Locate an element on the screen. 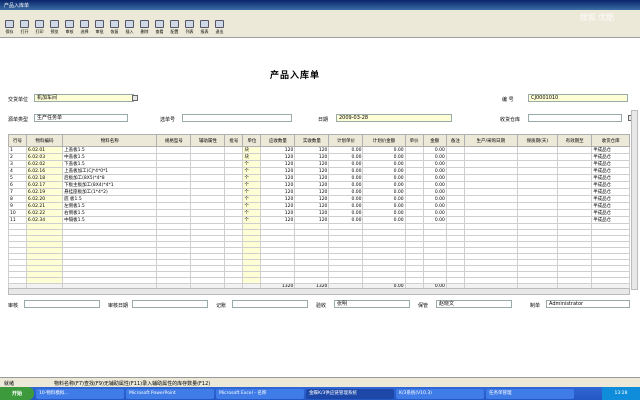 The height and width of the screenshot is (400, 640). start-button: 开始 is located at coordinates (17, 393).